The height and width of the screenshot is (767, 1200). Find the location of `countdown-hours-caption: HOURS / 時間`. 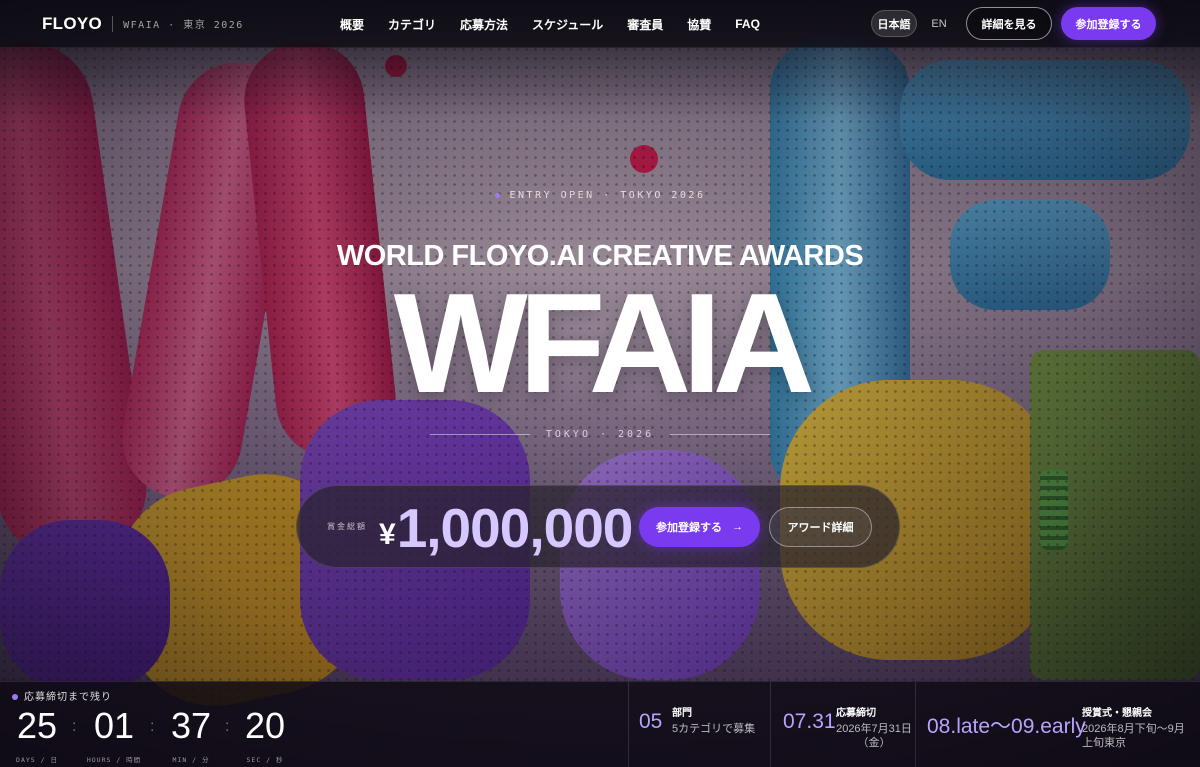

countdown-hours-caption: HOURS / 時間 is located at coordinates (114, 760).